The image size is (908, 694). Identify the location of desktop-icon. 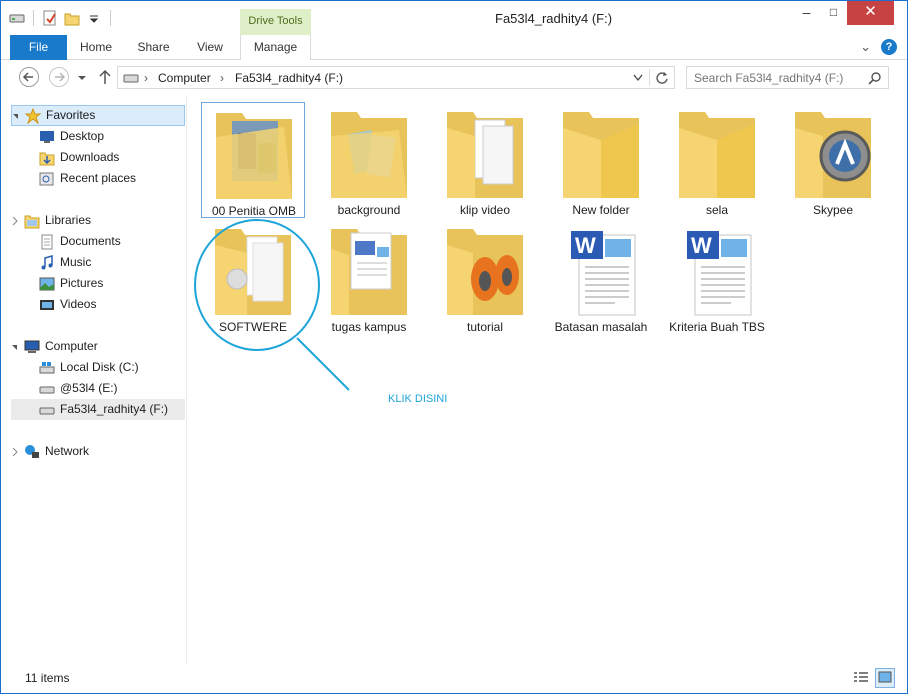
(47, 136).